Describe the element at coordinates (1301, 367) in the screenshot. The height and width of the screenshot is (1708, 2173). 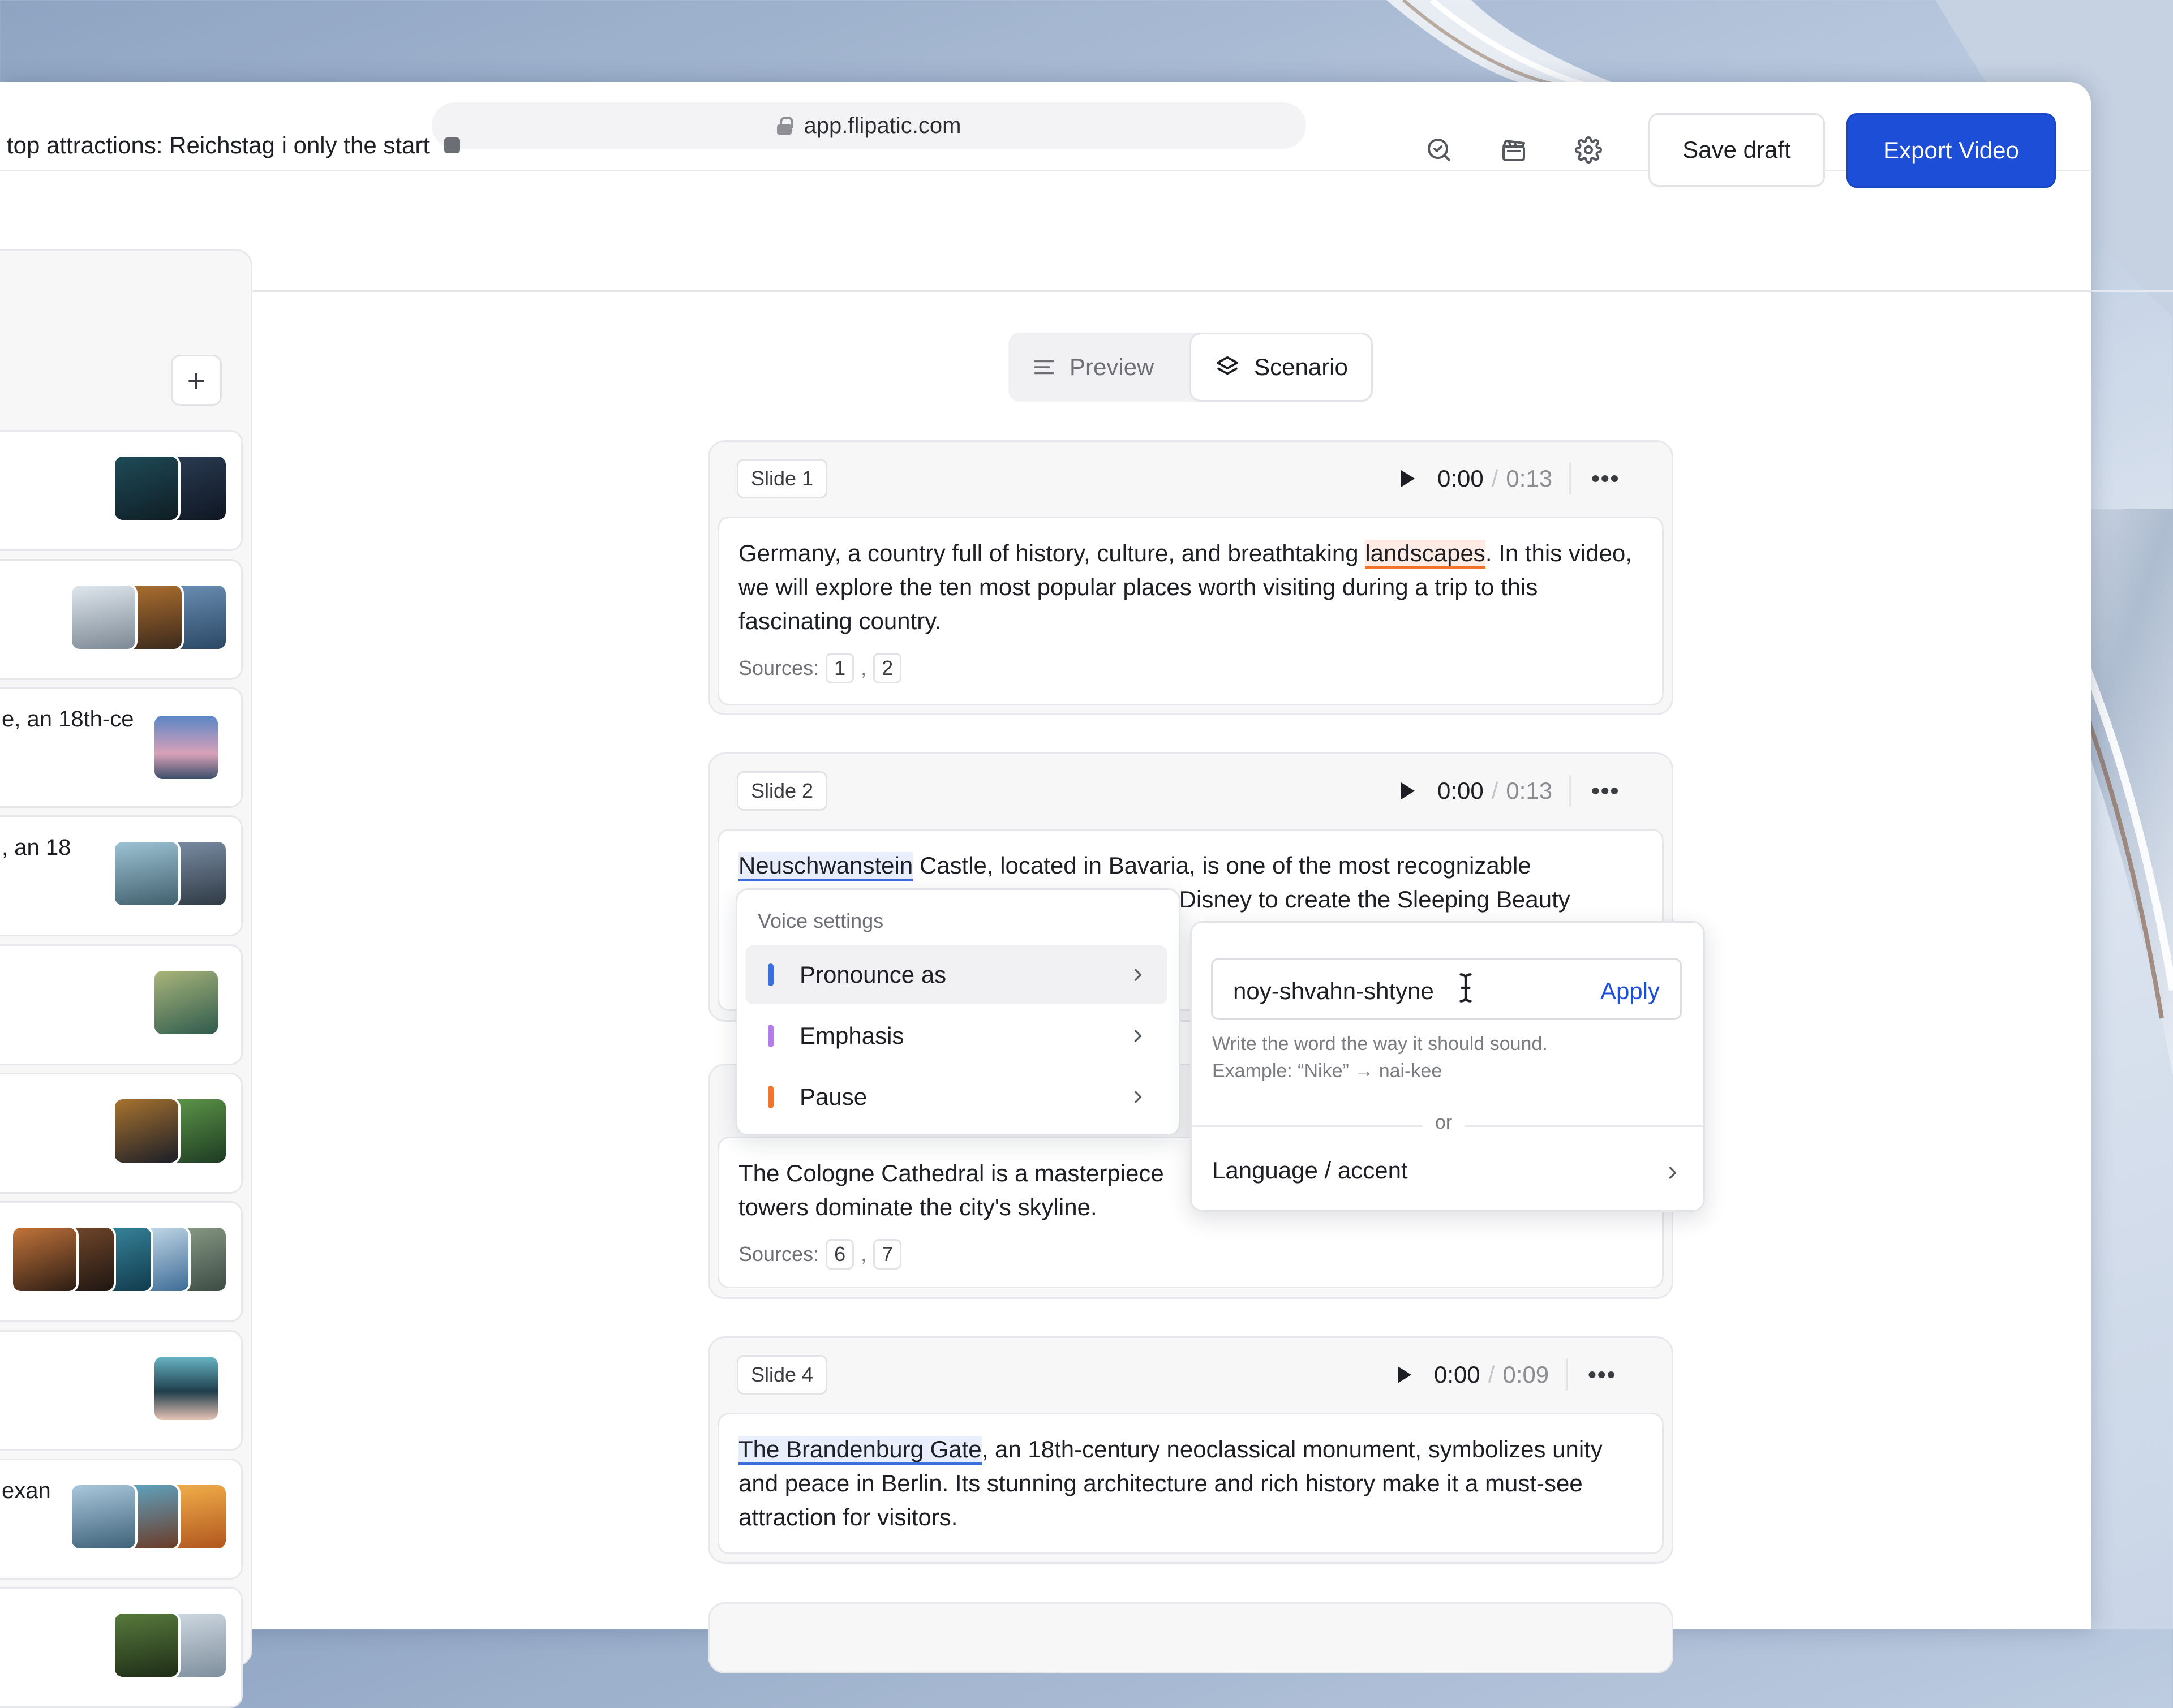
I see `tab-scenario-label: Scenario` at that location.